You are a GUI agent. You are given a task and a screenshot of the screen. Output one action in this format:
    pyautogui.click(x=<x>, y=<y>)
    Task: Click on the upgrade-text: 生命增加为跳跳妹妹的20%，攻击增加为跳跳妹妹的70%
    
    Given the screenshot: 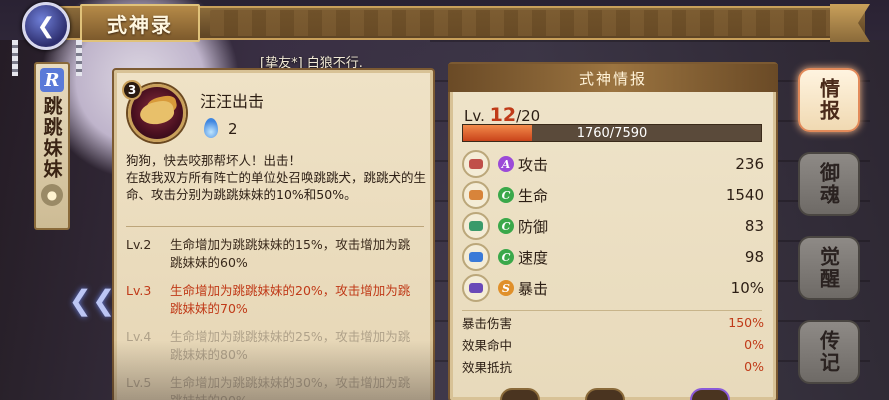 What is the action you would take?
    pyautogui.click(x=290, y=299)
    